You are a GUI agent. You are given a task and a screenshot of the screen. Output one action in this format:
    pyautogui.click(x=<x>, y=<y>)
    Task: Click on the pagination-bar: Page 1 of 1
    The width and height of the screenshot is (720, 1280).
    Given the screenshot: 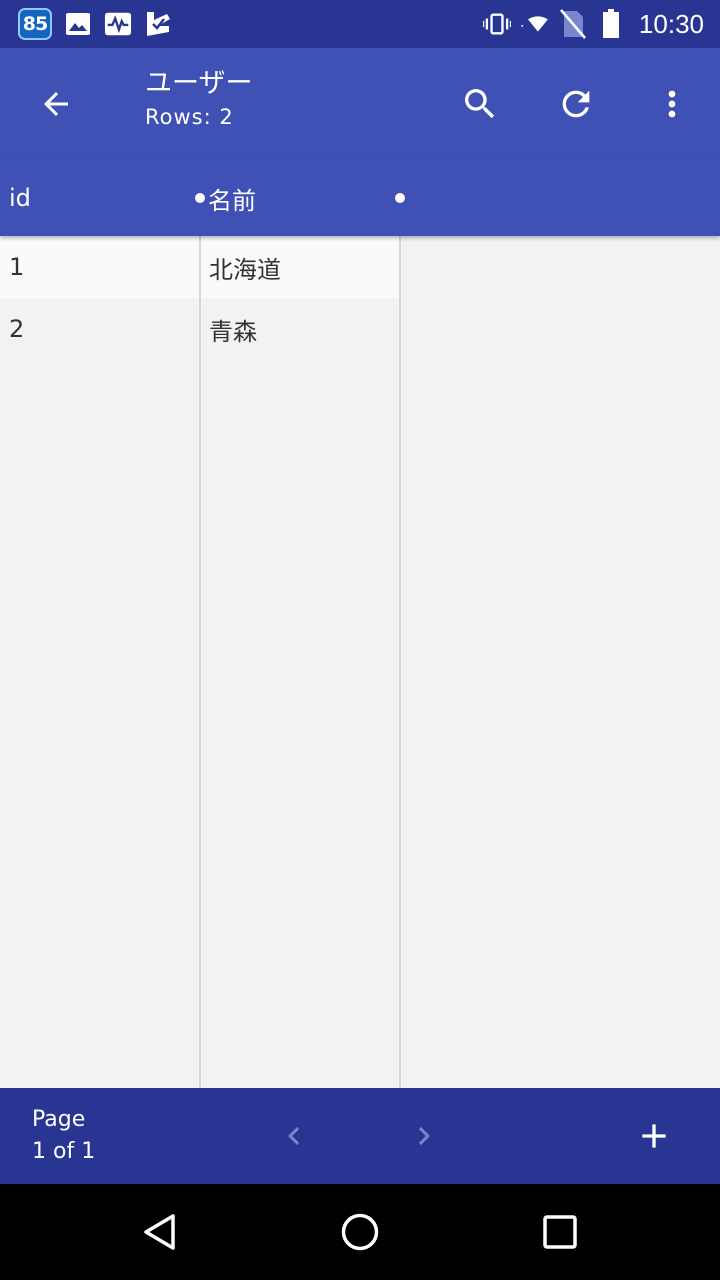 What is the action you would take?
    pyautogui.click(x=360, y=1136)
    